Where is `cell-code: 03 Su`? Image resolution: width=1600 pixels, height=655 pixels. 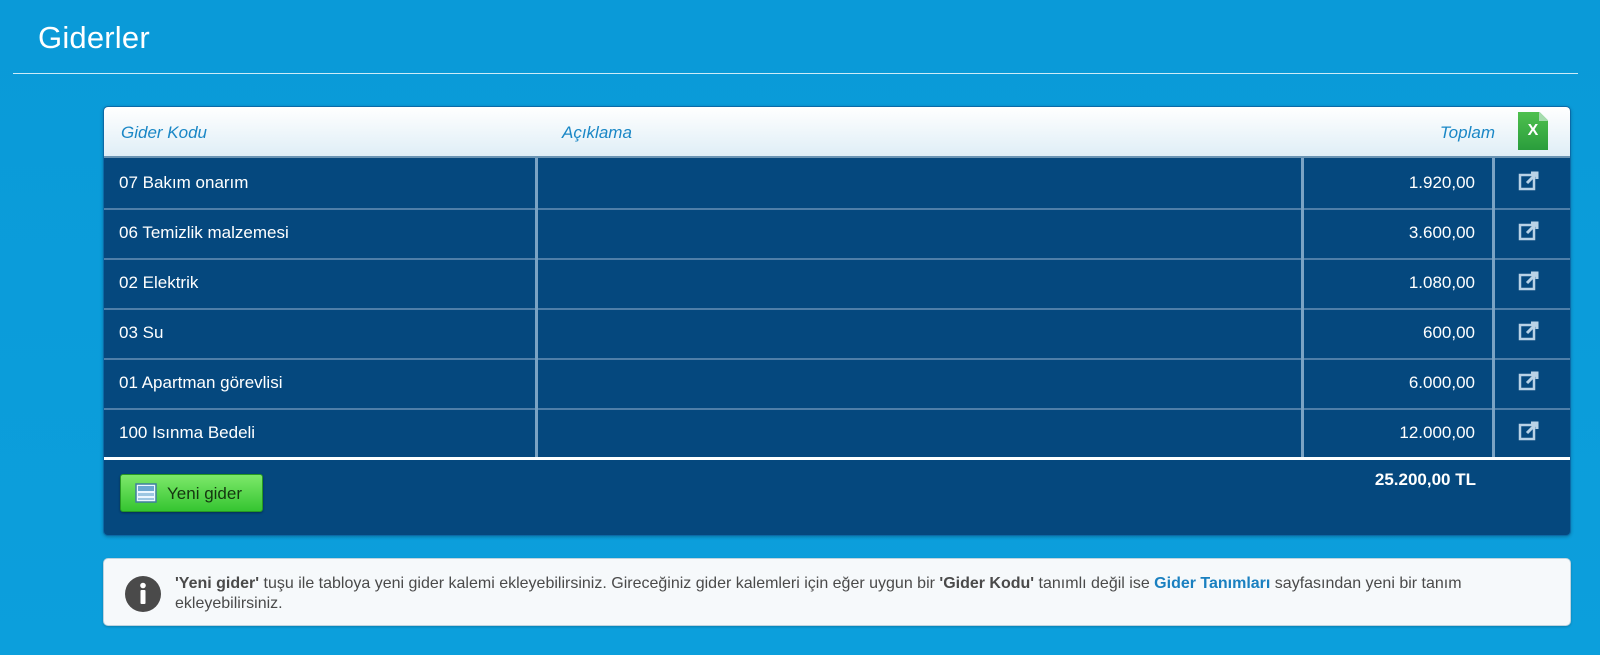
cell-code: 03 Su is located at coordinates (321, 333).